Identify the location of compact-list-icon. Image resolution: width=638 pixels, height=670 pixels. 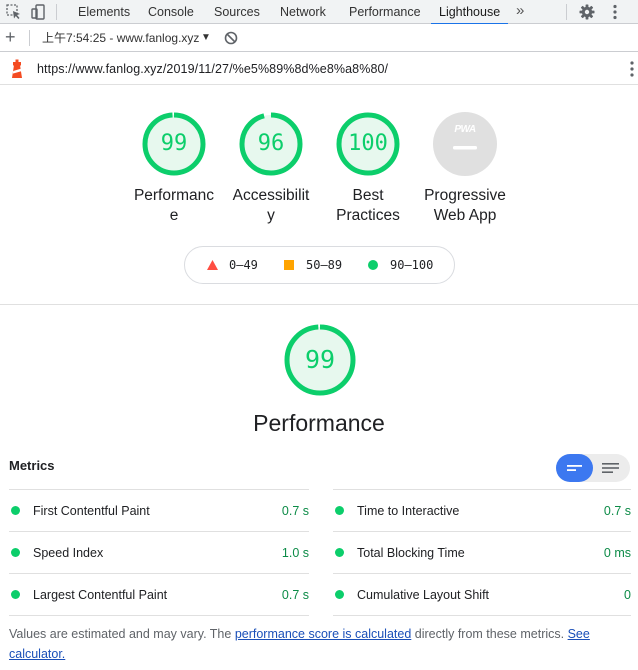
(574, 468).